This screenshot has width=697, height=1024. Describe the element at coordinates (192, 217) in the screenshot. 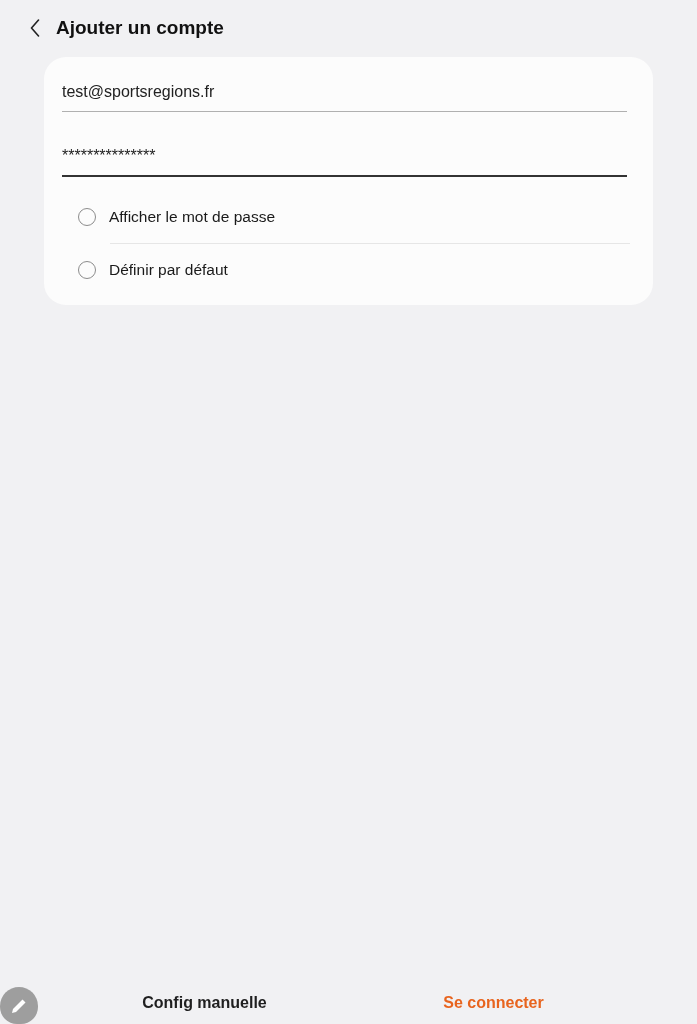

I see `option-label: Afficher le mot de passe` at that location.